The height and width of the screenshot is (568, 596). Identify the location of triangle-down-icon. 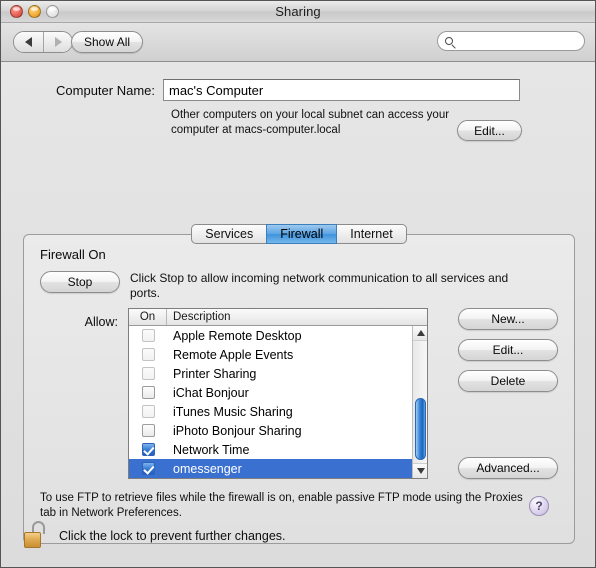
(420, 471).